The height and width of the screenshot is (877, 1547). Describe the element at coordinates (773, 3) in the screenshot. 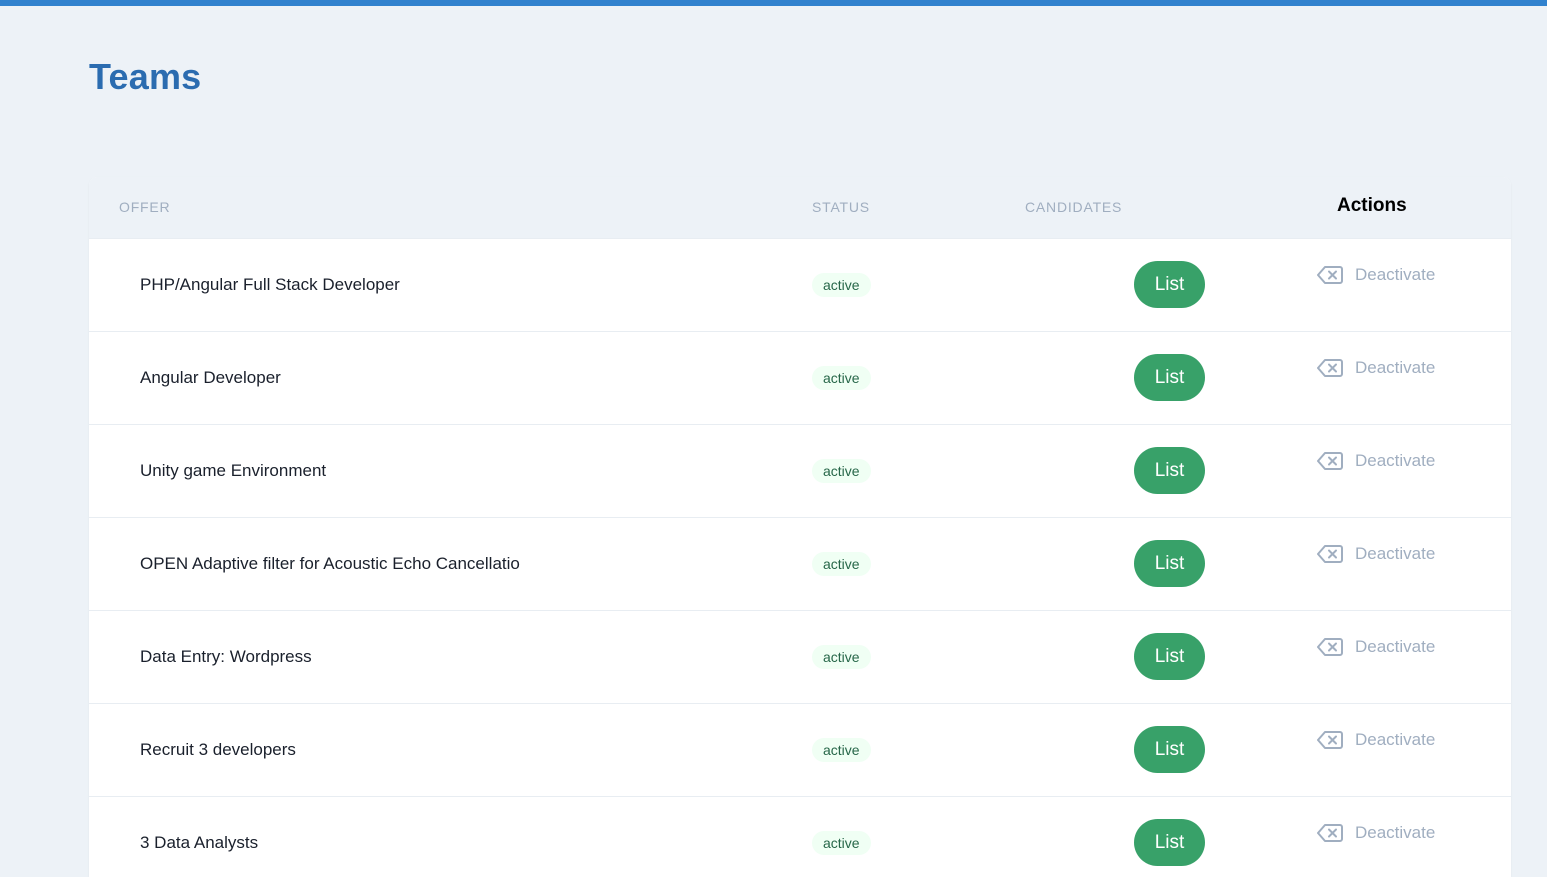

I see `top-accent-bar` at that location.